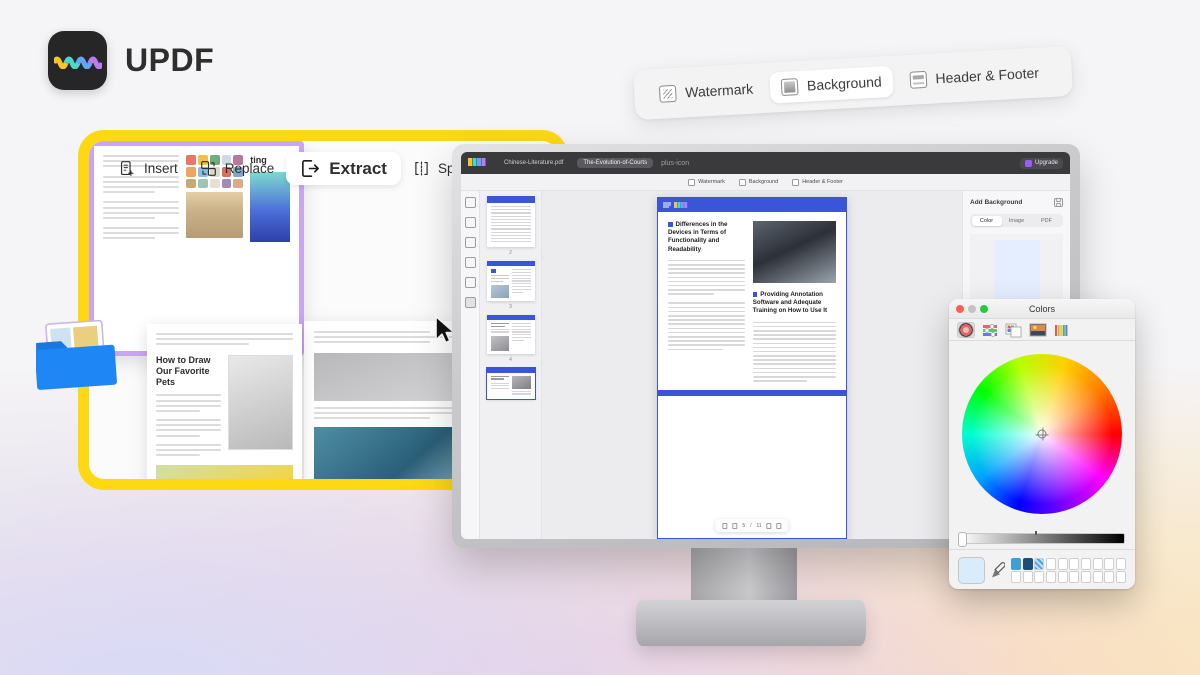 This screenshot has height=675, width=1200. Describe the element at coordinates (470, 262) in the screenshot. I see `ocr-tool-icon` at that location.